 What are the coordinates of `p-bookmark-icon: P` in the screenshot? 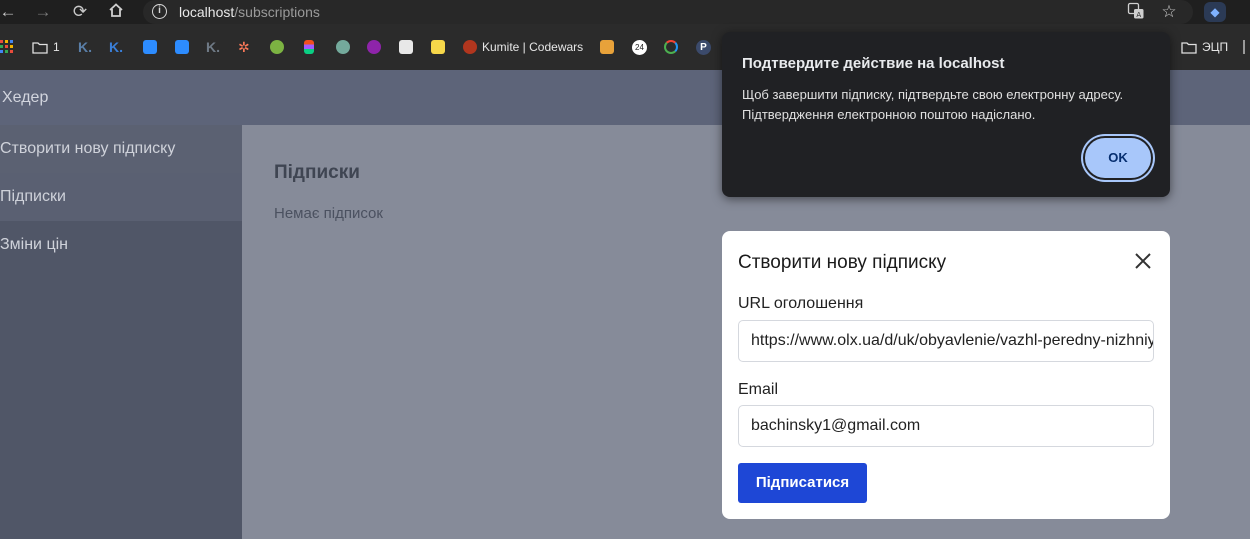 It's located at (703, 47).